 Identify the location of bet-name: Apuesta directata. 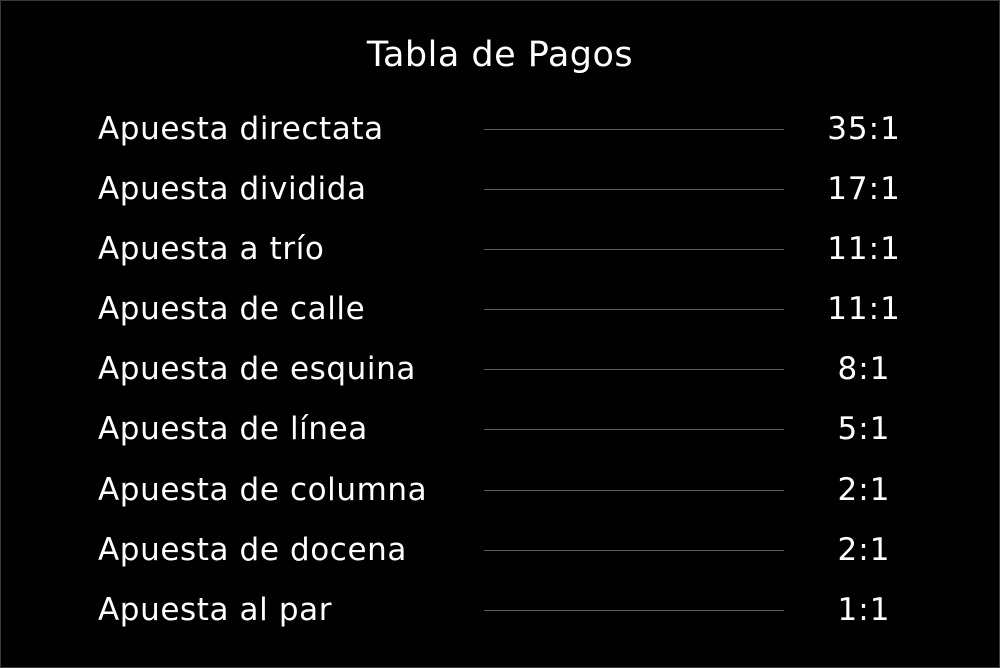
(241, 129).